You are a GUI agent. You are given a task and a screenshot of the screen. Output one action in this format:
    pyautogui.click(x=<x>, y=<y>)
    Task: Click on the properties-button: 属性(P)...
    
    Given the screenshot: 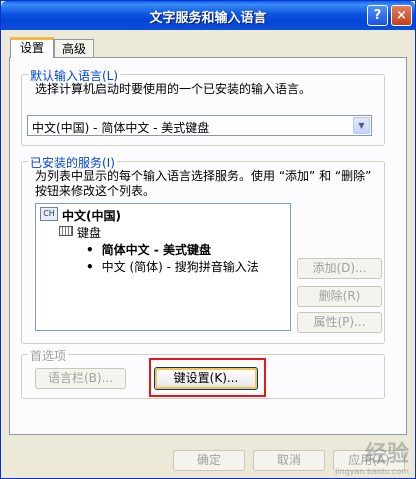 What is the action you would take?
    pyautogui.click(x=339, y=322)
    